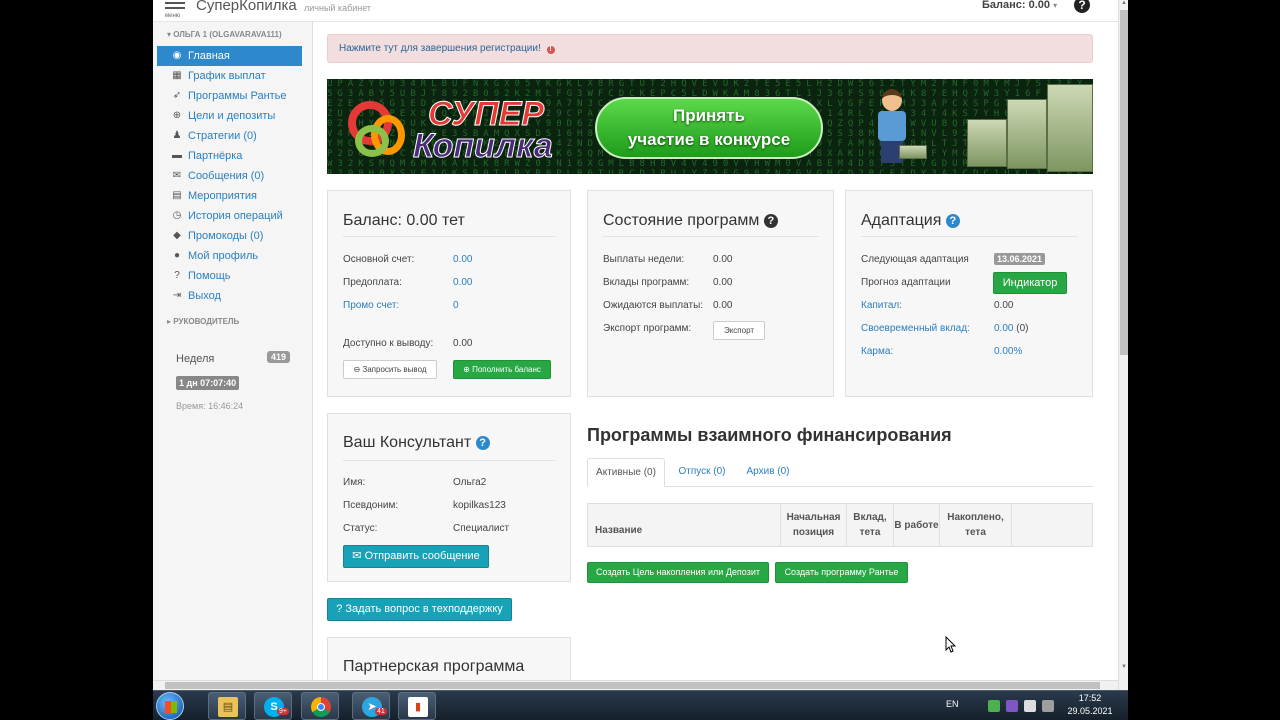 The height and width of the screenshot is (720, 1280). I want to click on consultant-title-text: Ваш Консультант, so click(407, 442).